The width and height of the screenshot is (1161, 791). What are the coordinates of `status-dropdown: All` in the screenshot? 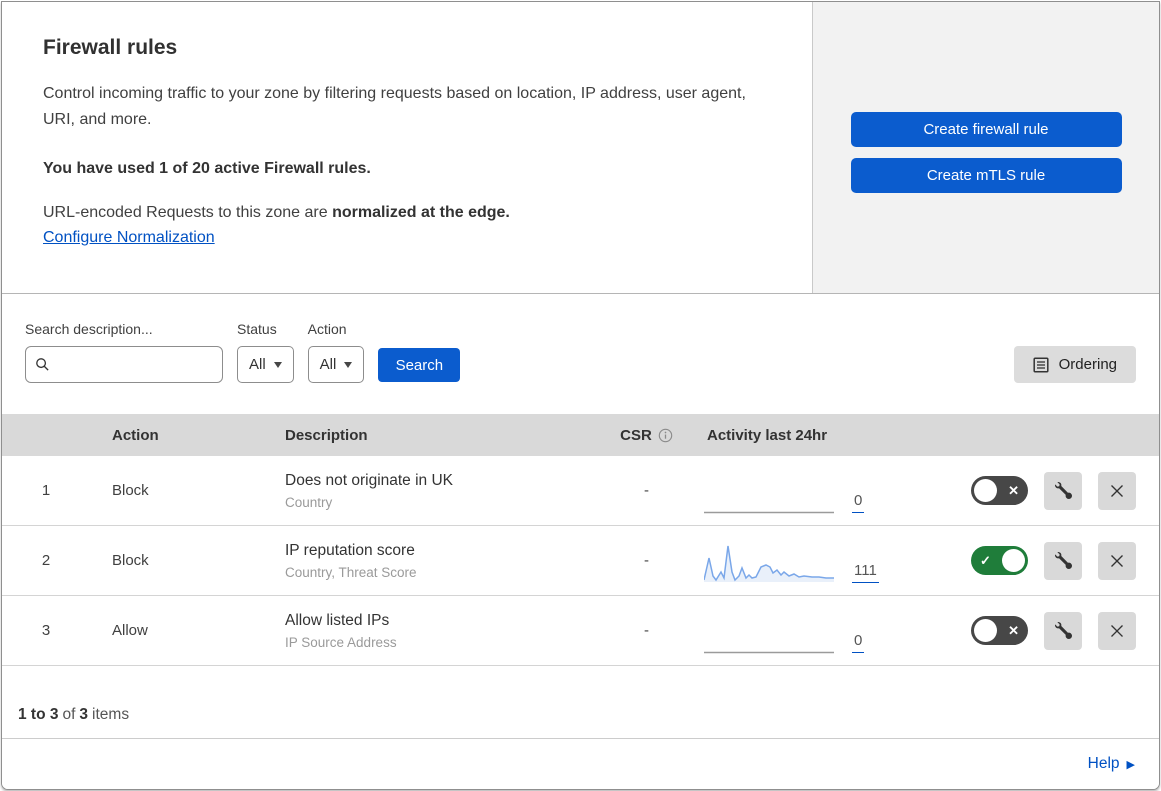 It's located at (265, 364).